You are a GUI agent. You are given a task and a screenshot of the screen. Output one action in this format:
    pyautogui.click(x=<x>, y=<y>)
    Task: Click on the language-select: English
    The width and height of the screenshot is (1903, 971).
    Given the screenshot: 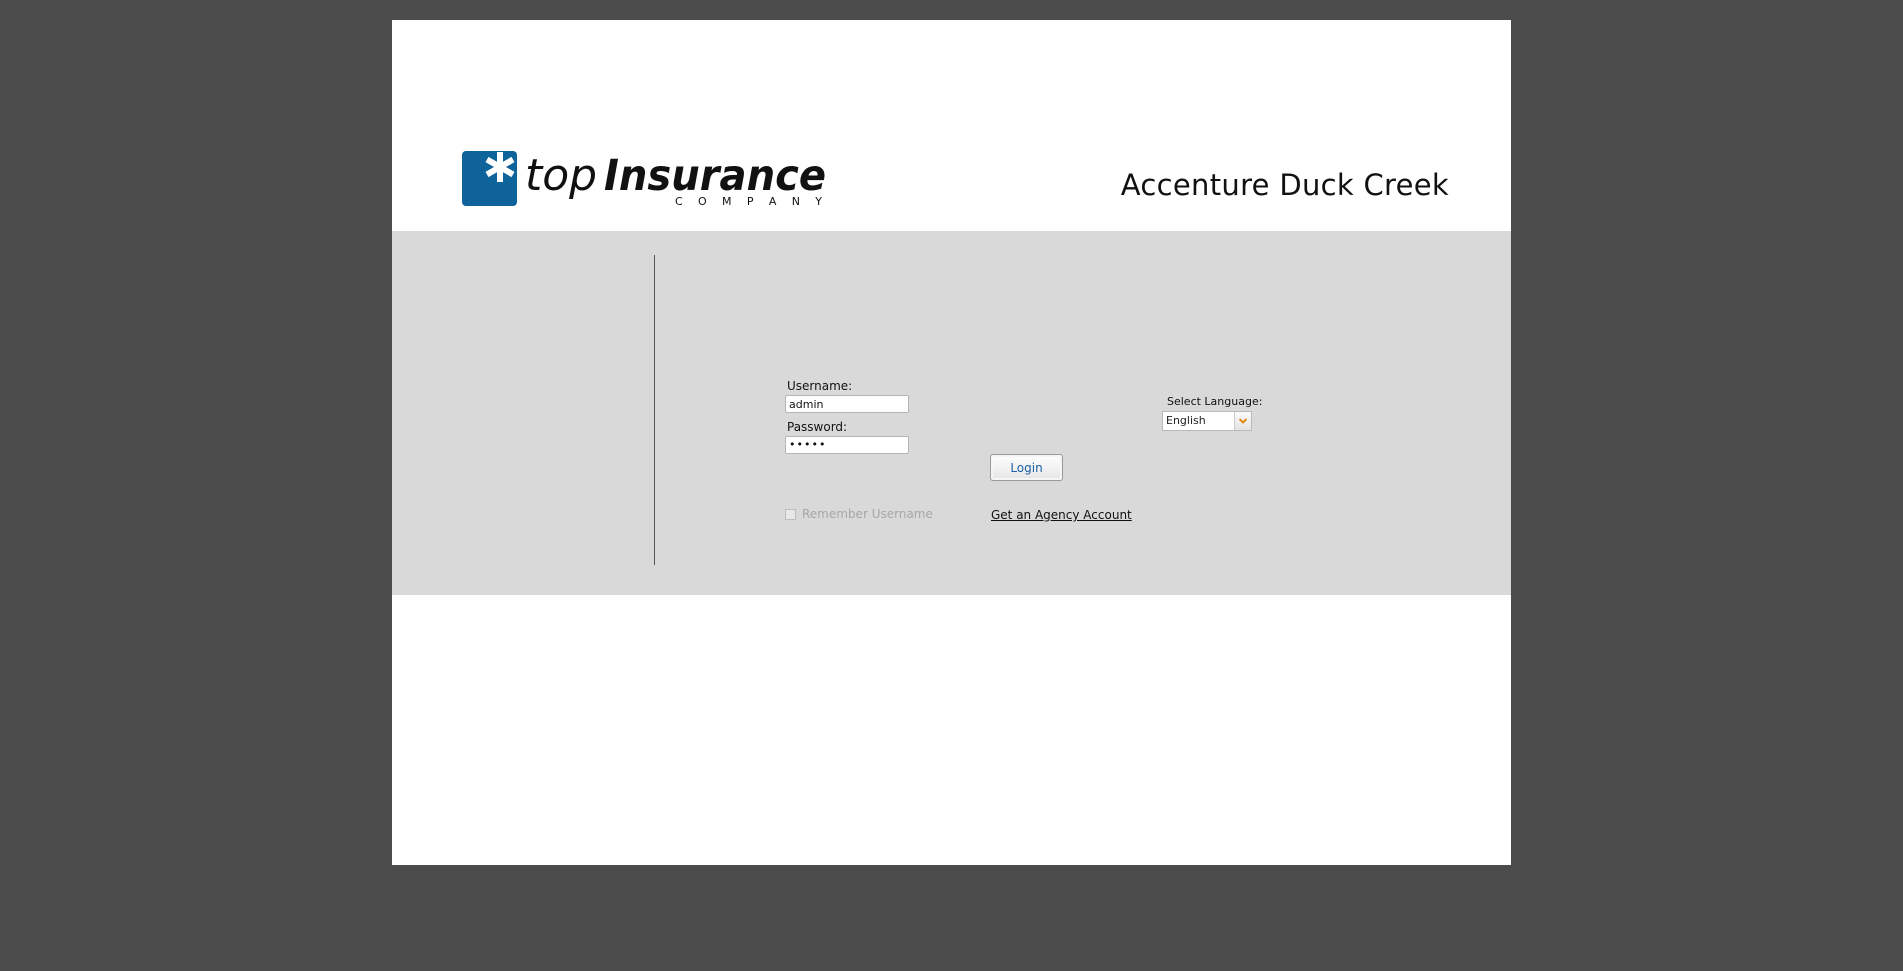 What is the action you would take?
    pyautogui.click(x=1207, y=421)
    